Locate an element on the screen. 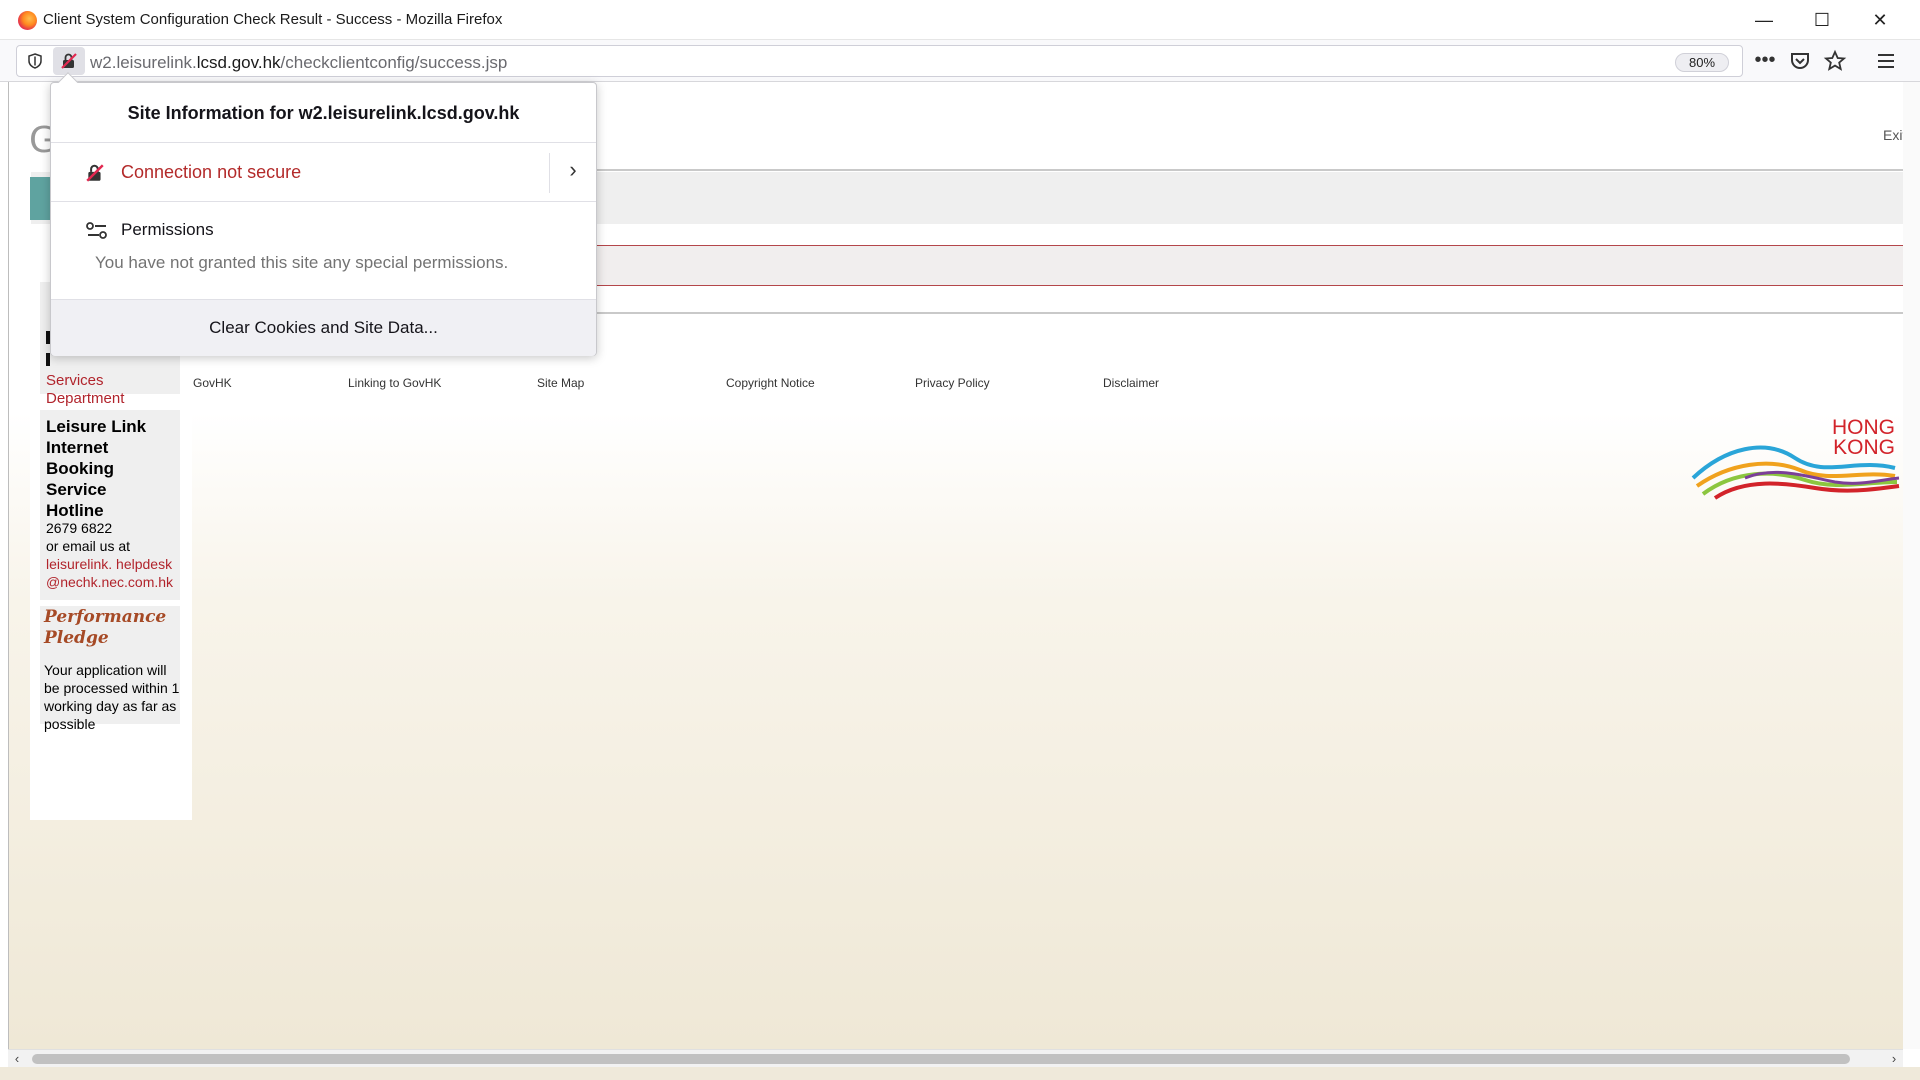 This screenshot has width=1920, height=1080. maximize-button: ☐ is located at coordinates (1822, 20).